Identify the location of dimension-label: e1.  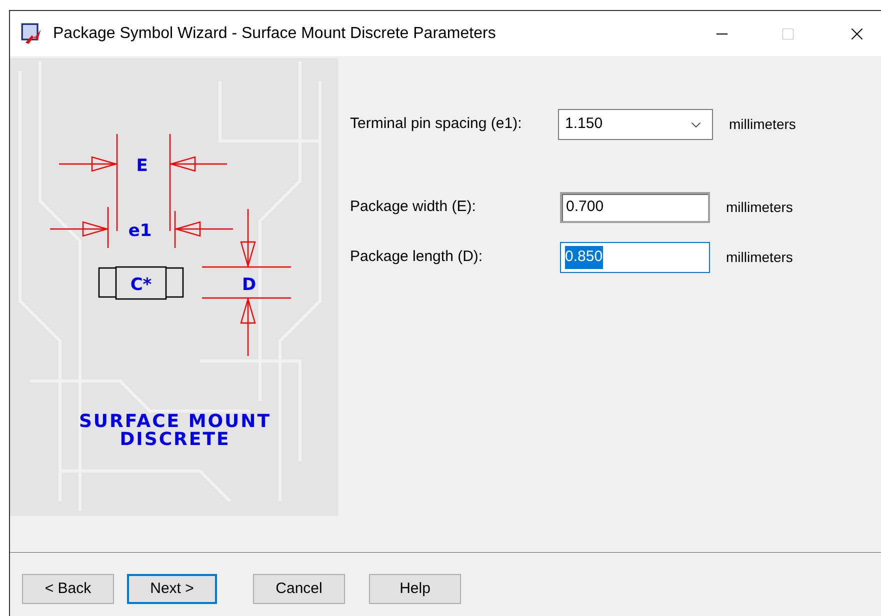
(140, 231).